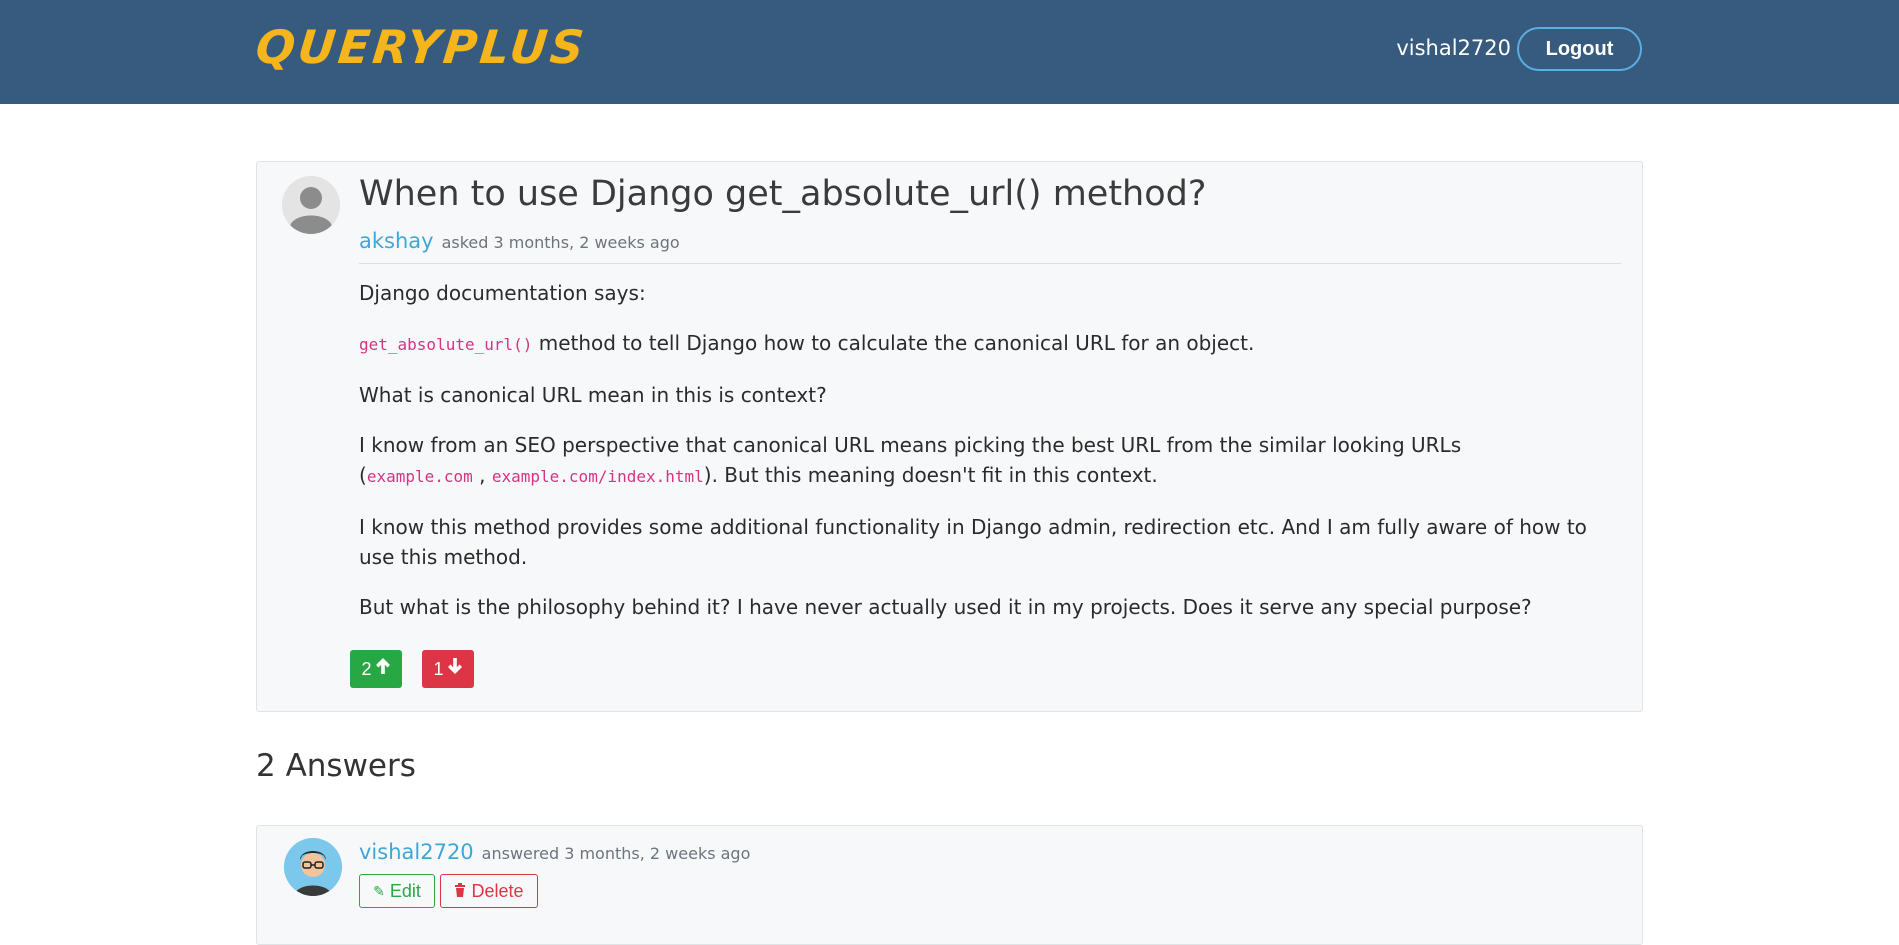 Image resolution: width=1899 pixels, height=945 pixels. I want to click on navbar: QUERYPLUS vishal2720 Logout, so click(949, 52).